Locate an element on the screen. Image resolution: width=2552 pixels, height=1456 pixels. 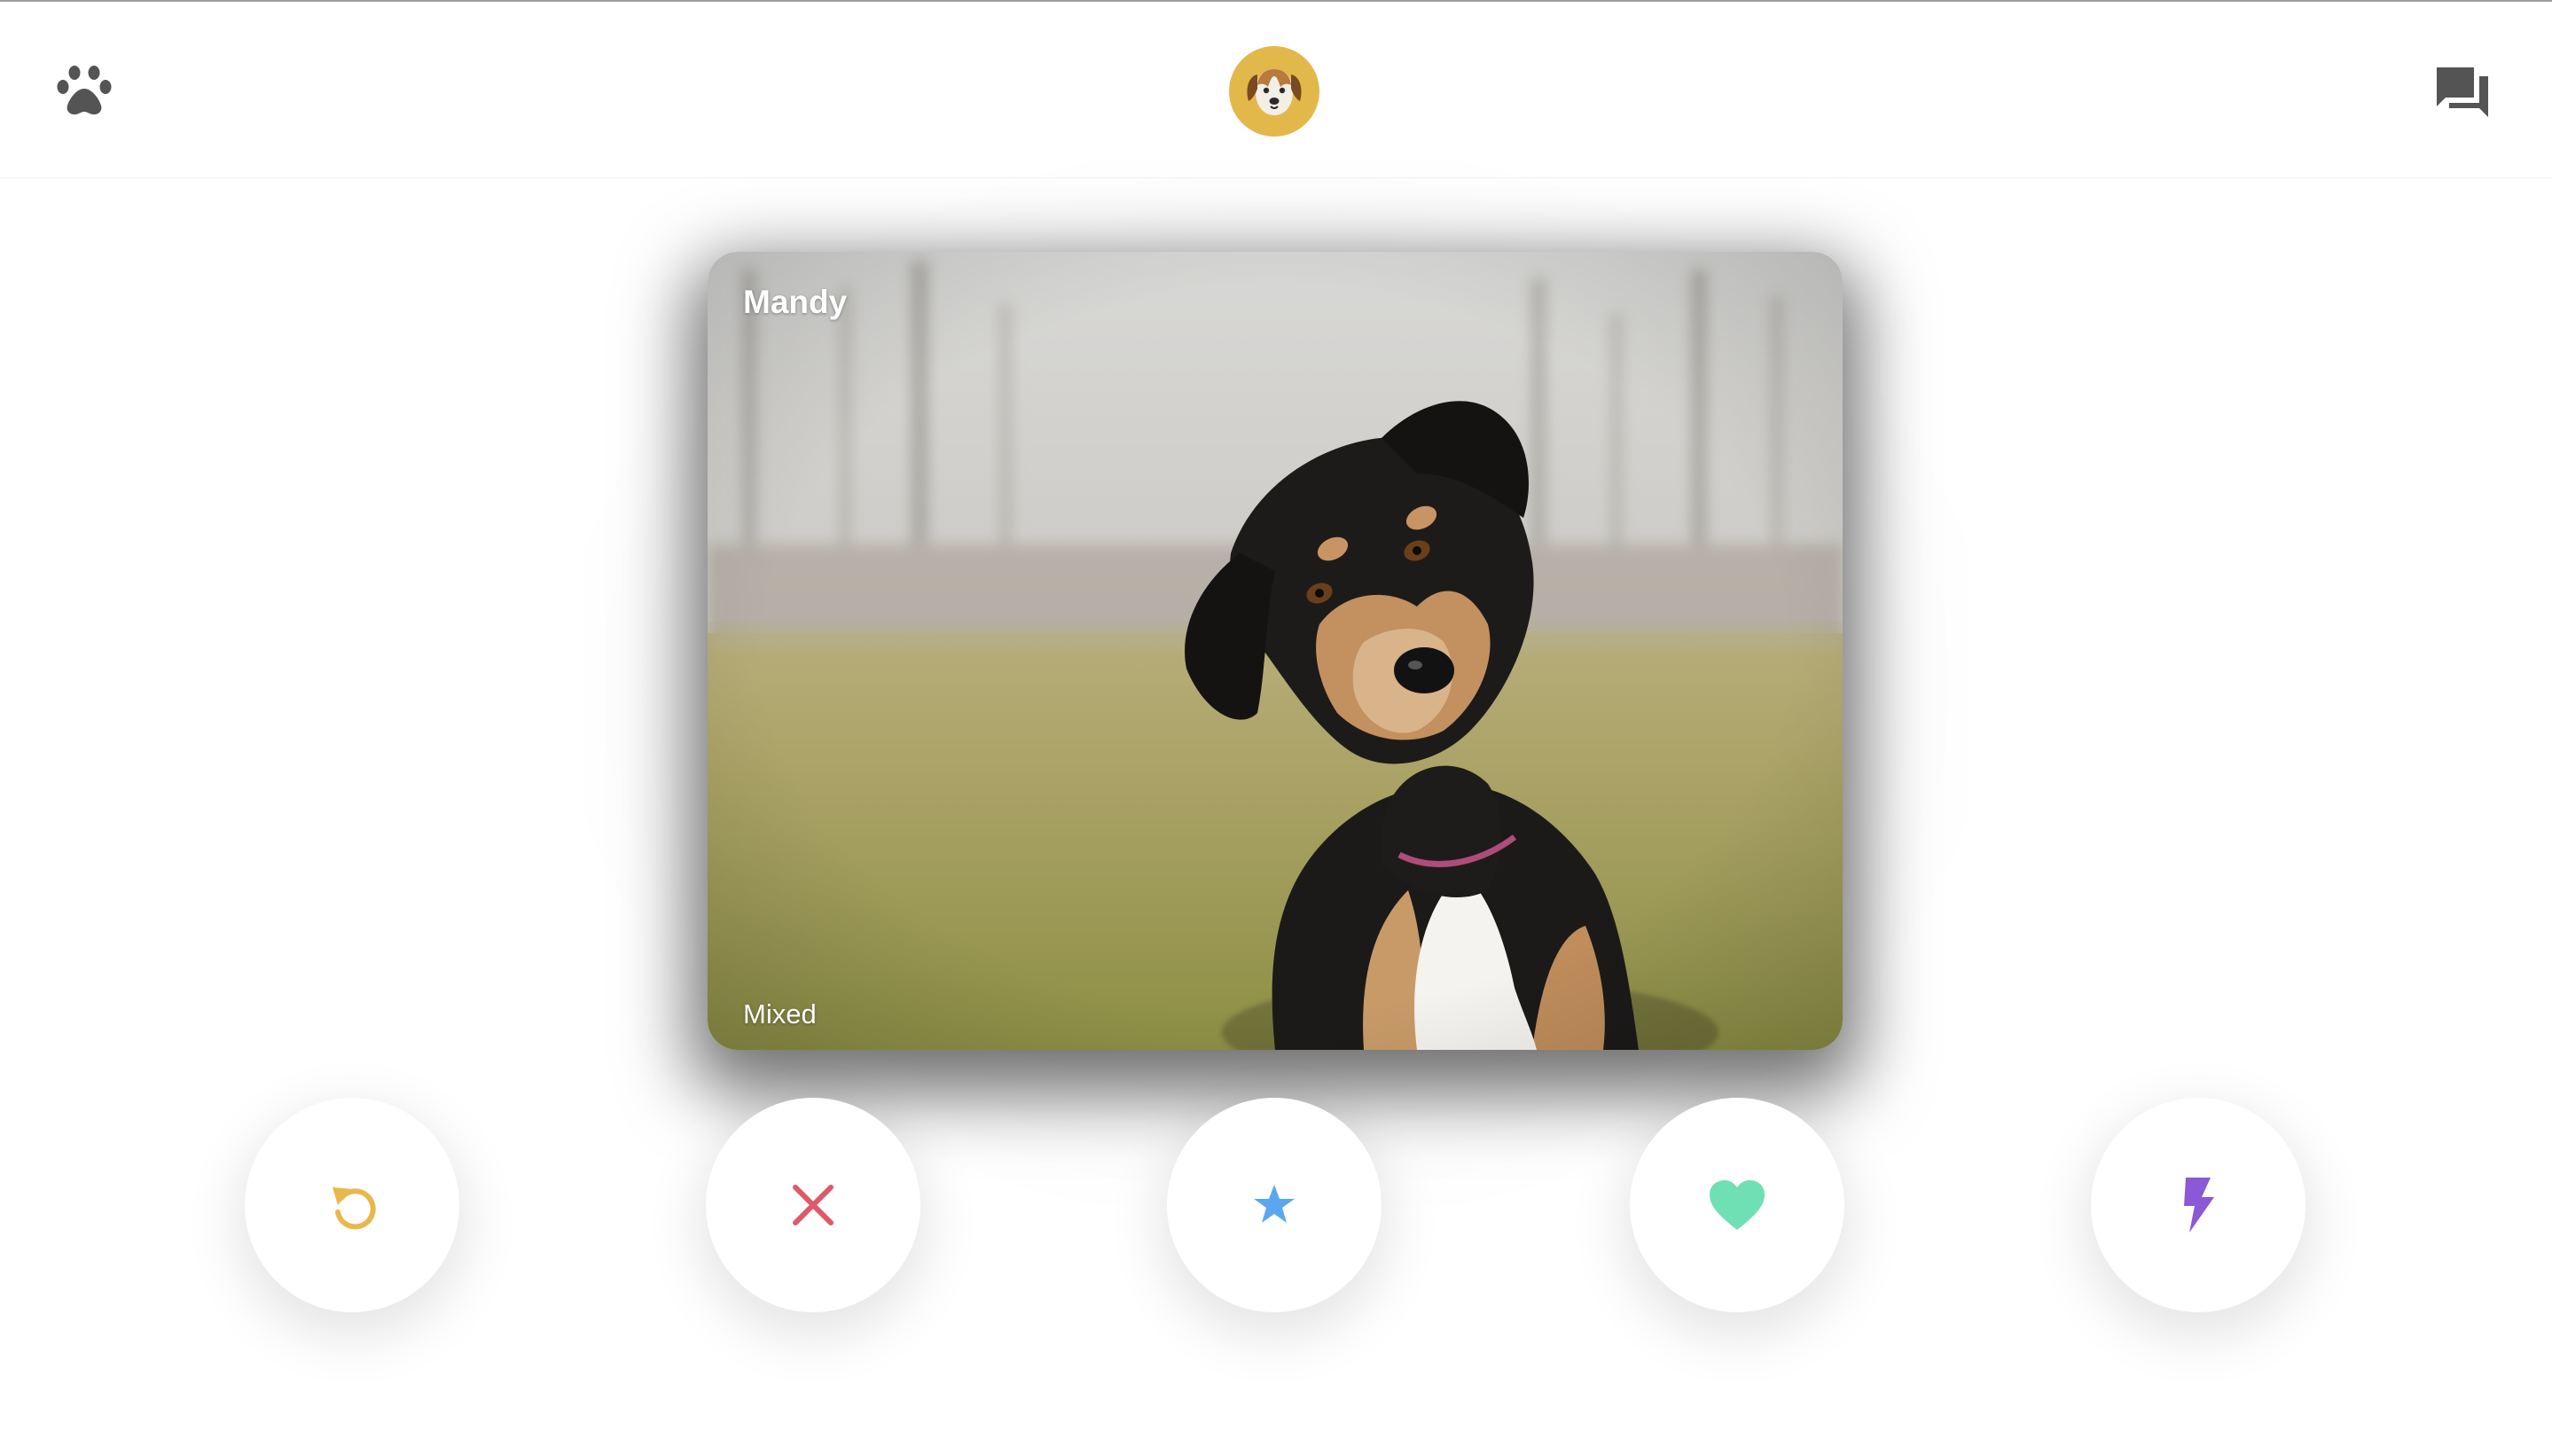
dog-logo-icon is located at coordinates (1274, 91).